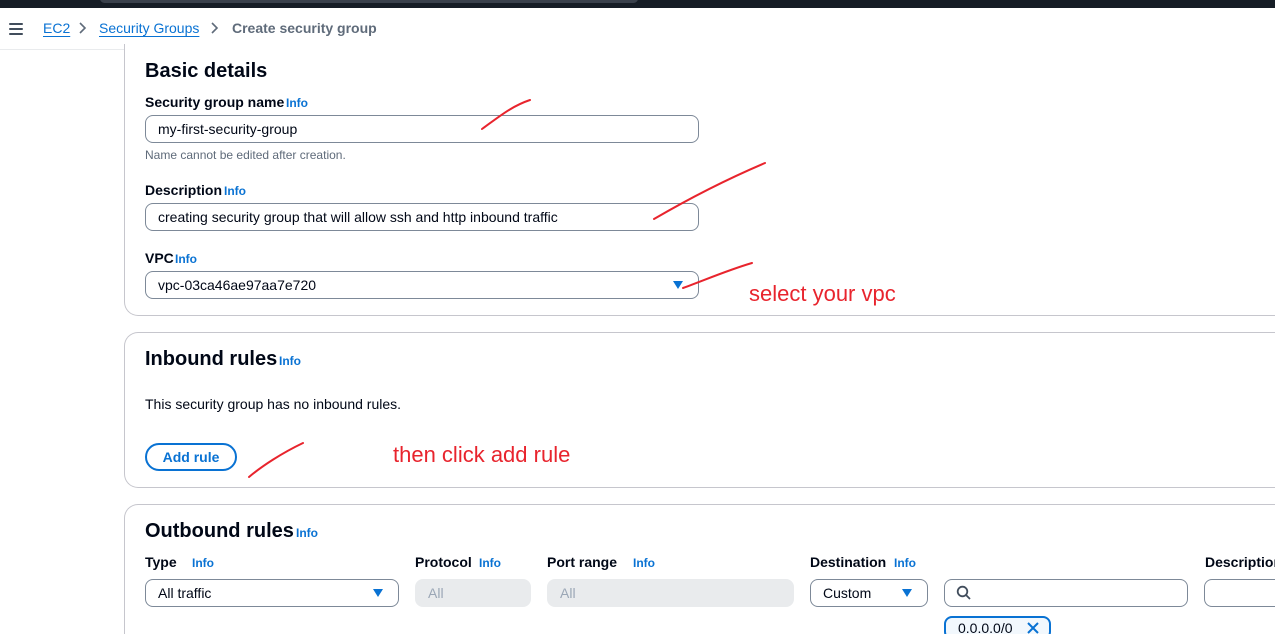 This screenshot has width=1275, height=634. Describe the element at coordinates (206, 71) in the screenshot. I see `basic-details-title: Basic details` at that location.